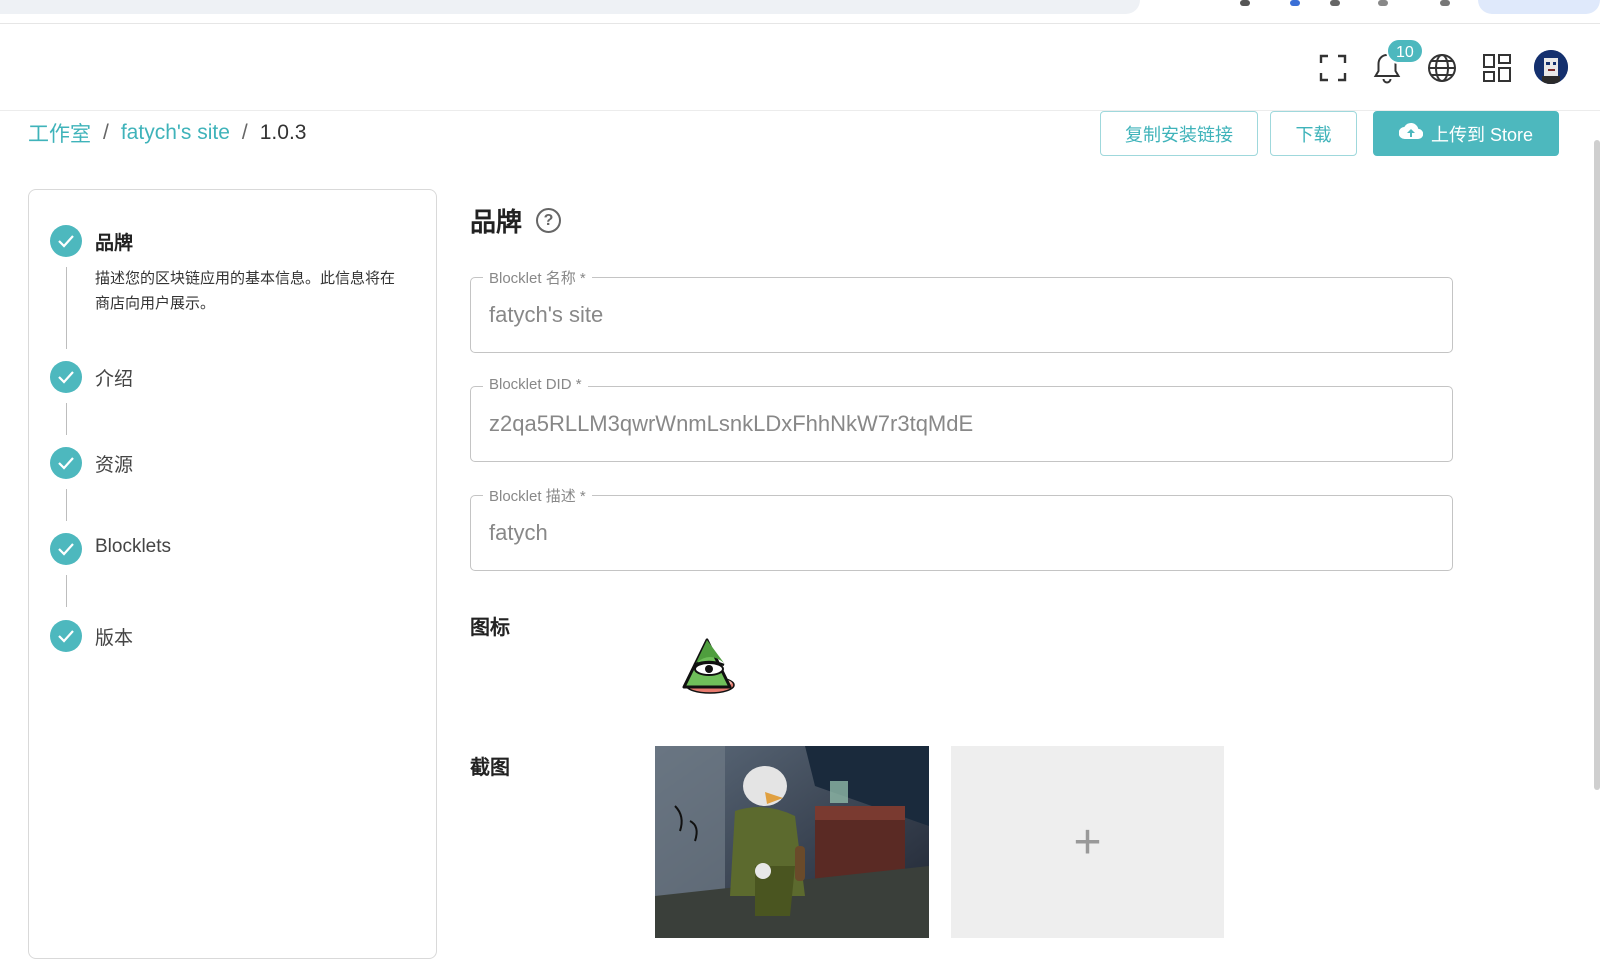  What do you see at coordinates (1597, 465) in the screenshot?
I see `page-scrollbar` at bounding box center [1597, 465].